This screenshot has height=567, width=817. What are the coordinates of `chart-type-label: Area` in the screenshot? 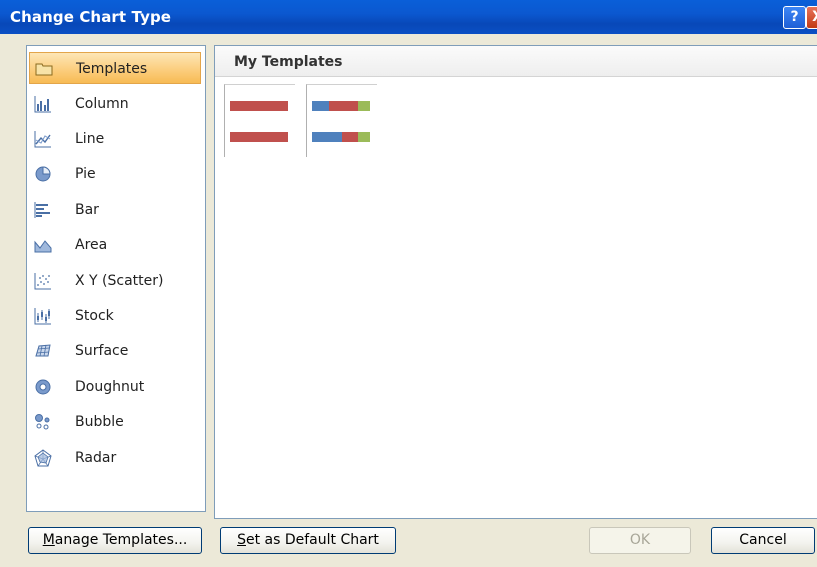 It's located at (91, 245).